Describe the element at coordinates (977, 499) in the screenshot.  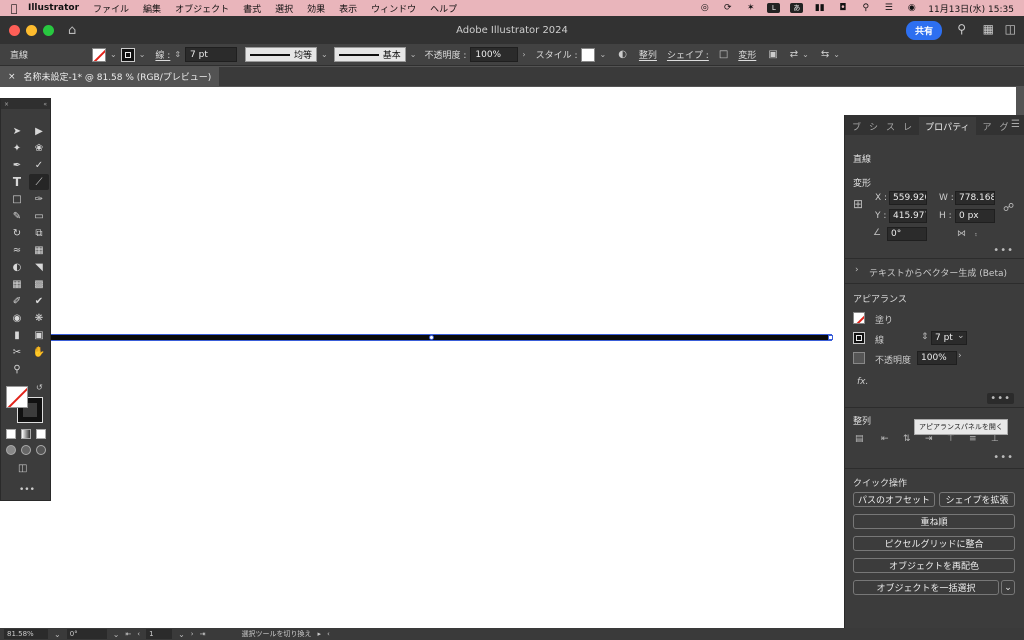
I see `expand-shape-button: シェイプを拡張` at that location.